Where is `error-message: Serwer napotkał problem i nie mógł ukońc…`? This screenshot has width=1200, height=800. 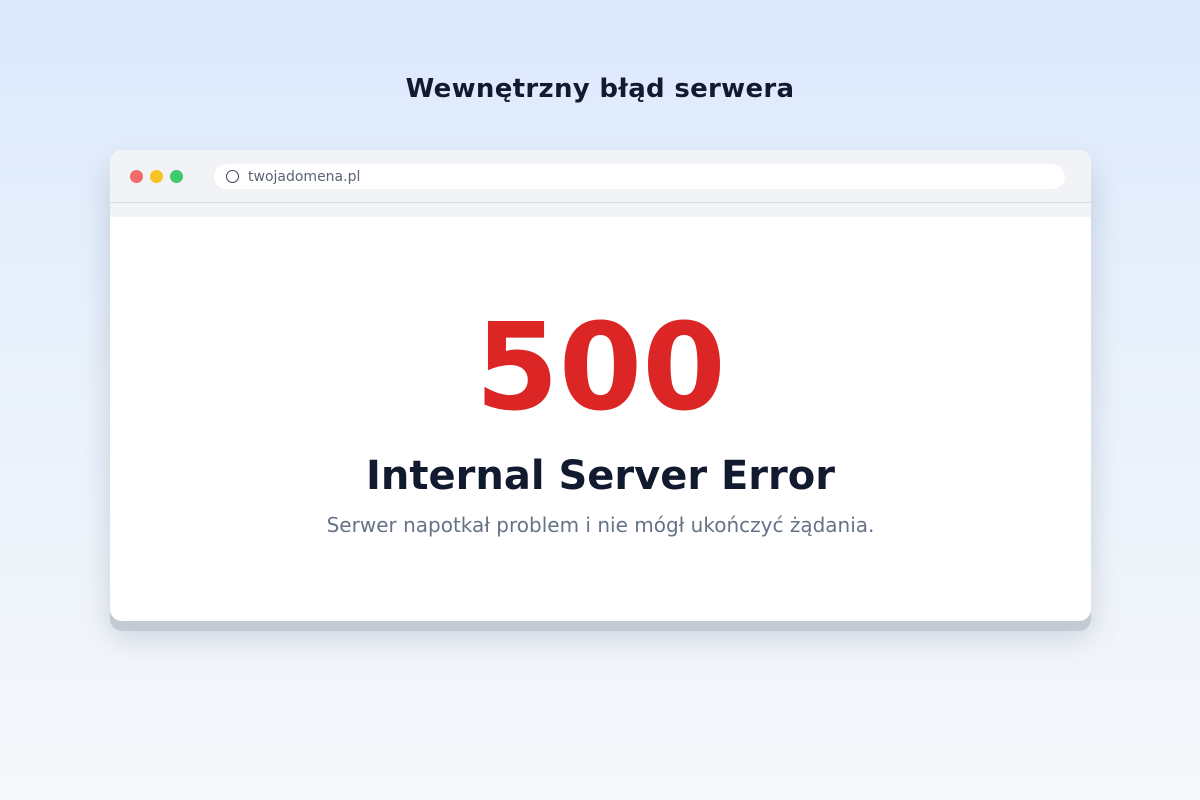 error-message: Serwer napotkał problem i nie mógł ukońc… is located at coordinates (600, 525).